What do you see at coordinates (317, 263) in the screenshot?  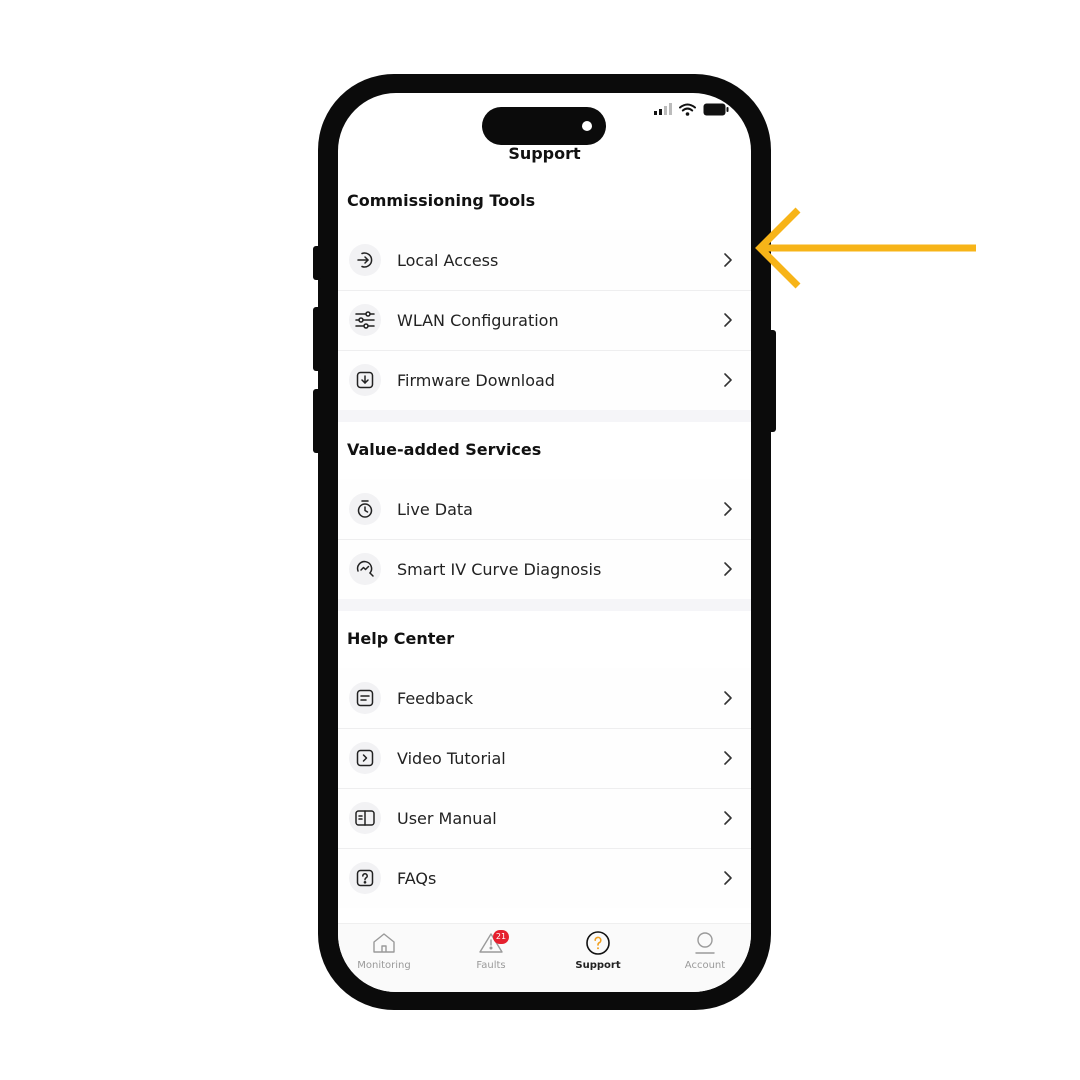 I see `action-button` at bounding box center [317, 263].